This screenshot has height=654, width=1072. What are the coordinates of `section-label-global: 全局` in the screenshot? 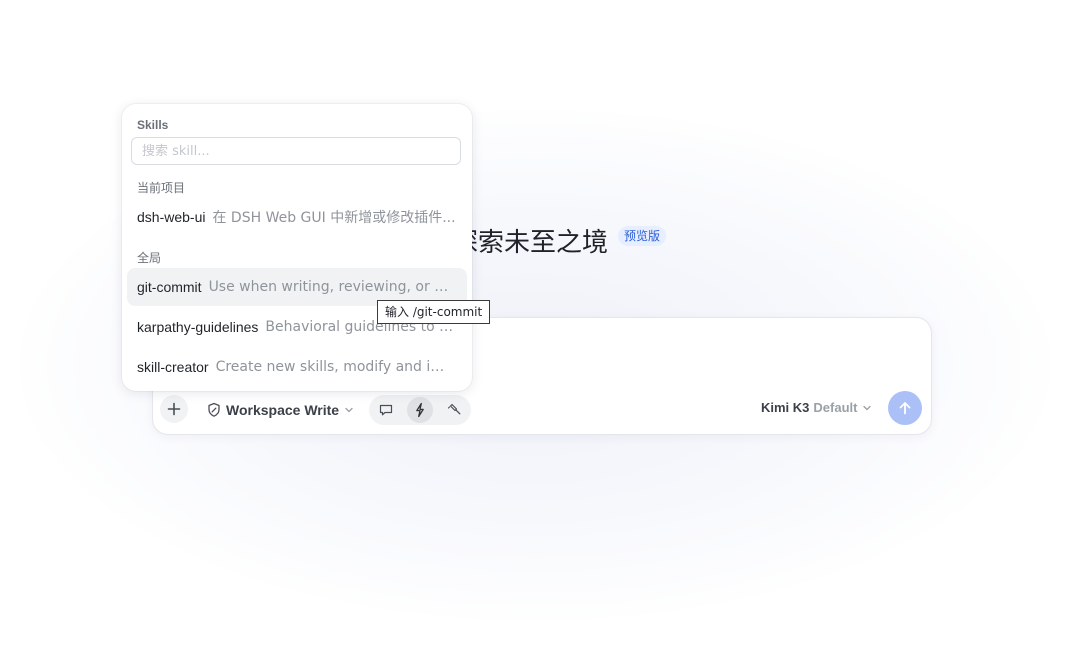 It's located at (149, 258).